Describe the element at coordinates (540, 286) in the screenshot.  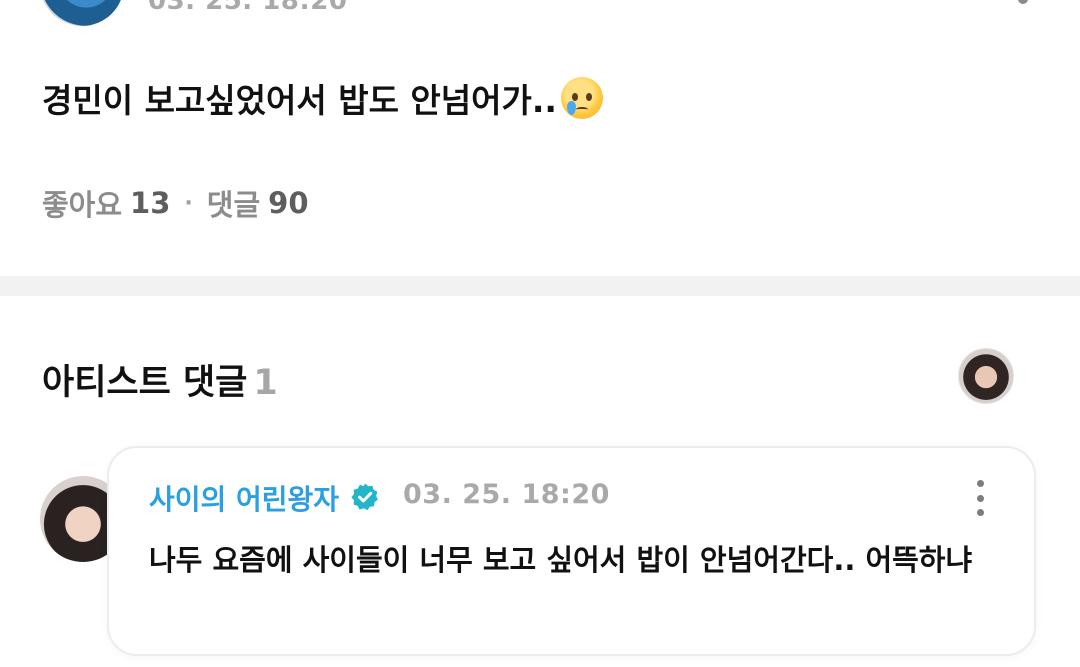
I see `section-divider` at that location.